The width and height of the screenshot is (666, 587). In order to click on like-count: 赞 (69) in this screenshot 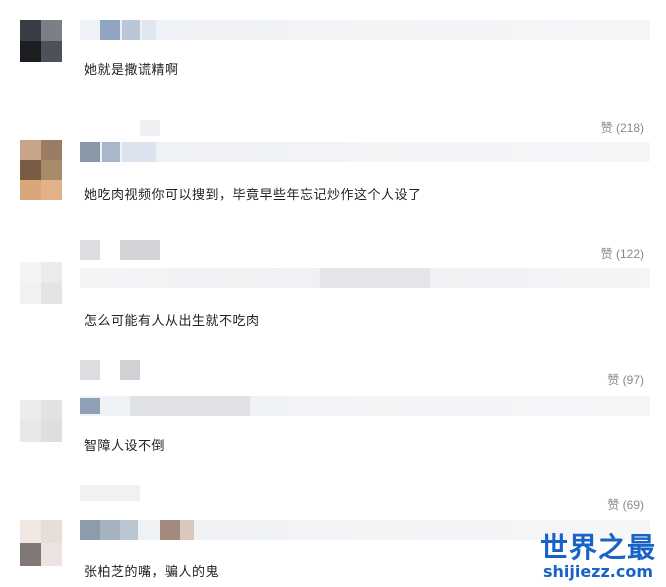, I will do `click(625, 504)`.